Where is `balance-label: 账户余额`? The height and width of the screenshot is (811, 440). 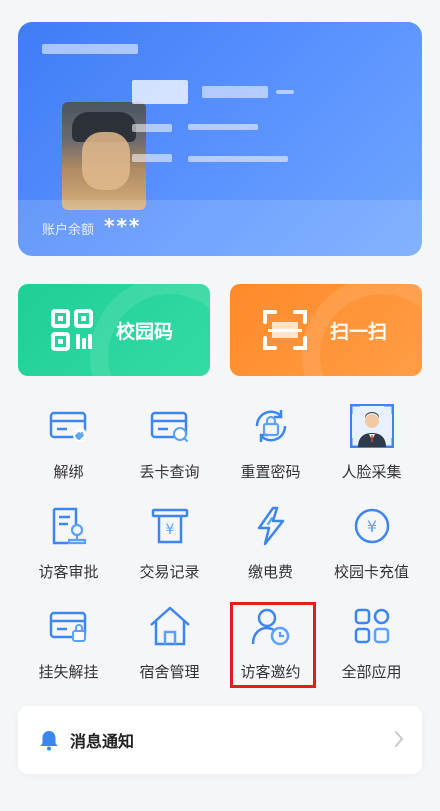
balance-label: 账户余额 is located at coordinates (68, 230).